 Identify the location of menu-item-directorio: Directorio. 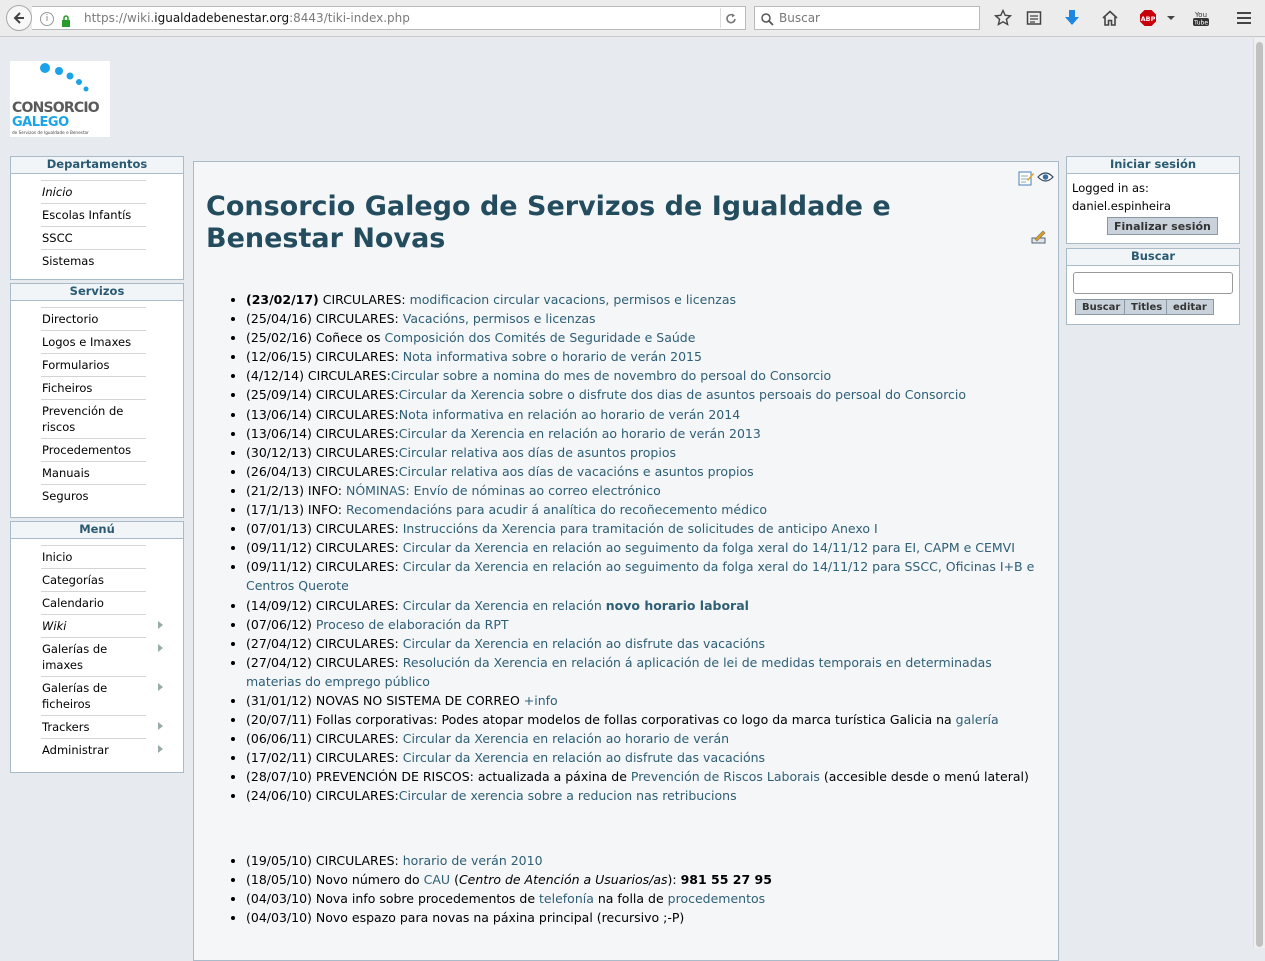
(93, 318).